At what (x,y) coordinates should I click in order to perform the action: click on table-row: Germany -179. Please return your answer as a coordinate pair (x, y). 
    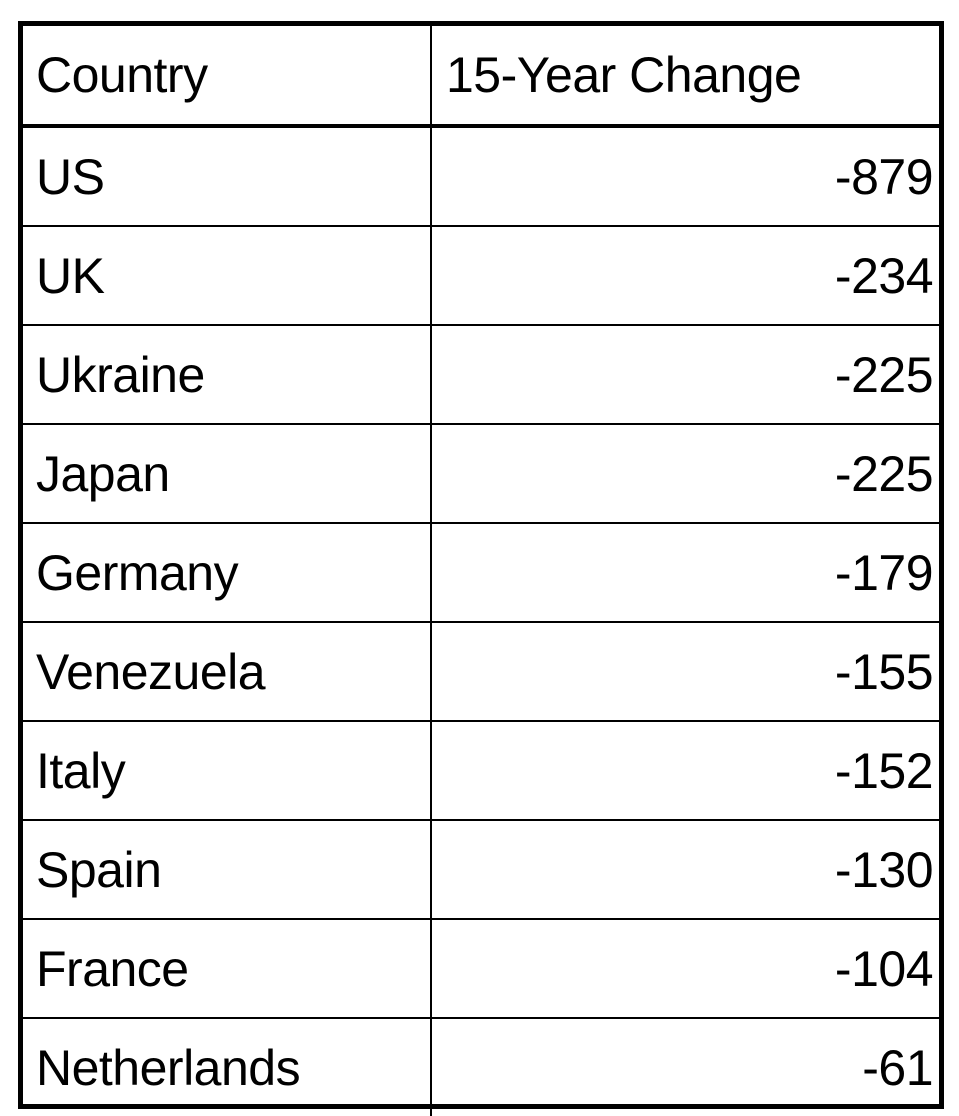
    Looking at the image, I should click on (481, 572).